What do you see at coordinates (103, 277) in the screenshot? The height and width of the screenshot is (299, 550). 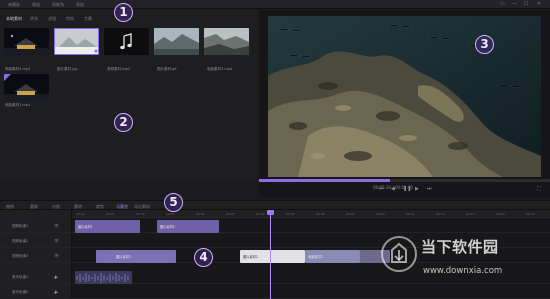 I see `audio-waveform-clip` at bounding box center [103, 277].